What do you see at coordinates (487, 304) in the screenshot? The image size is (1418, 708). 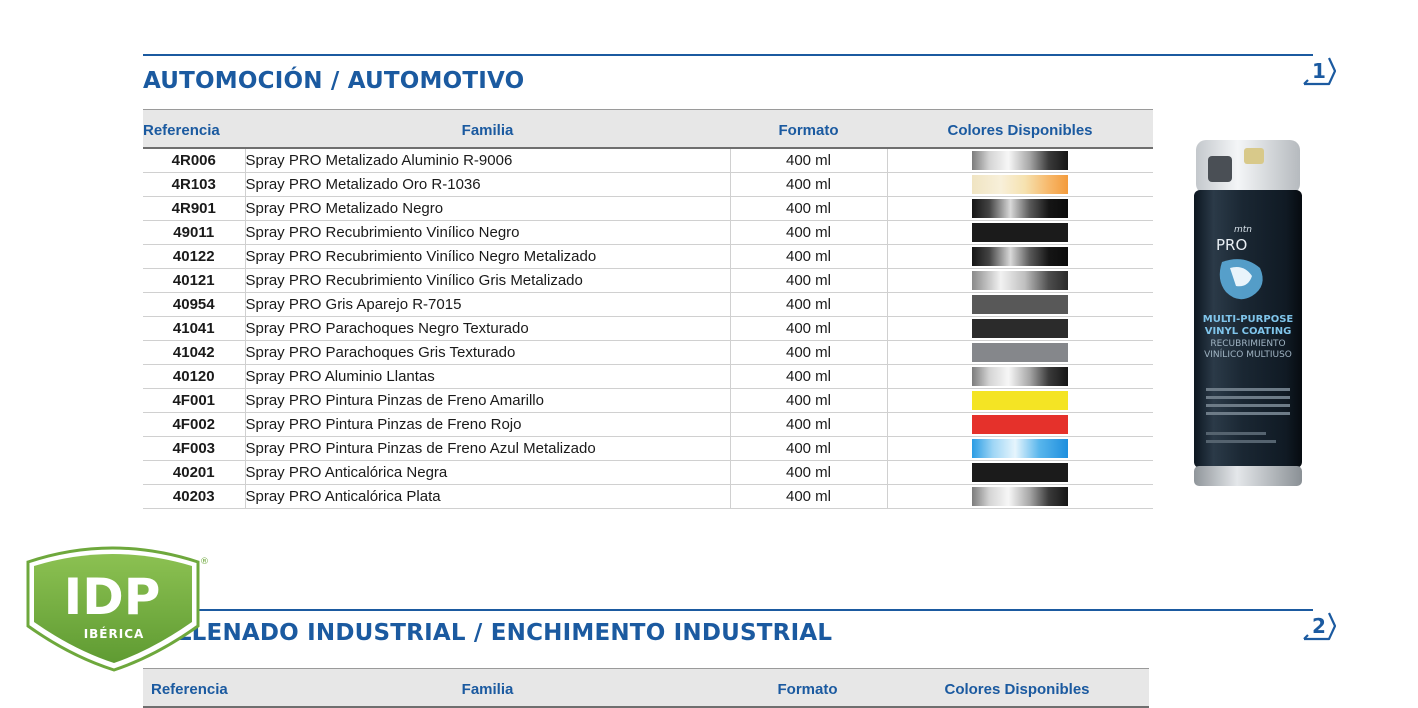 I see `family-cell: Spray PRO Gris Aparejo R-7015` at bounding box center [487, 304].